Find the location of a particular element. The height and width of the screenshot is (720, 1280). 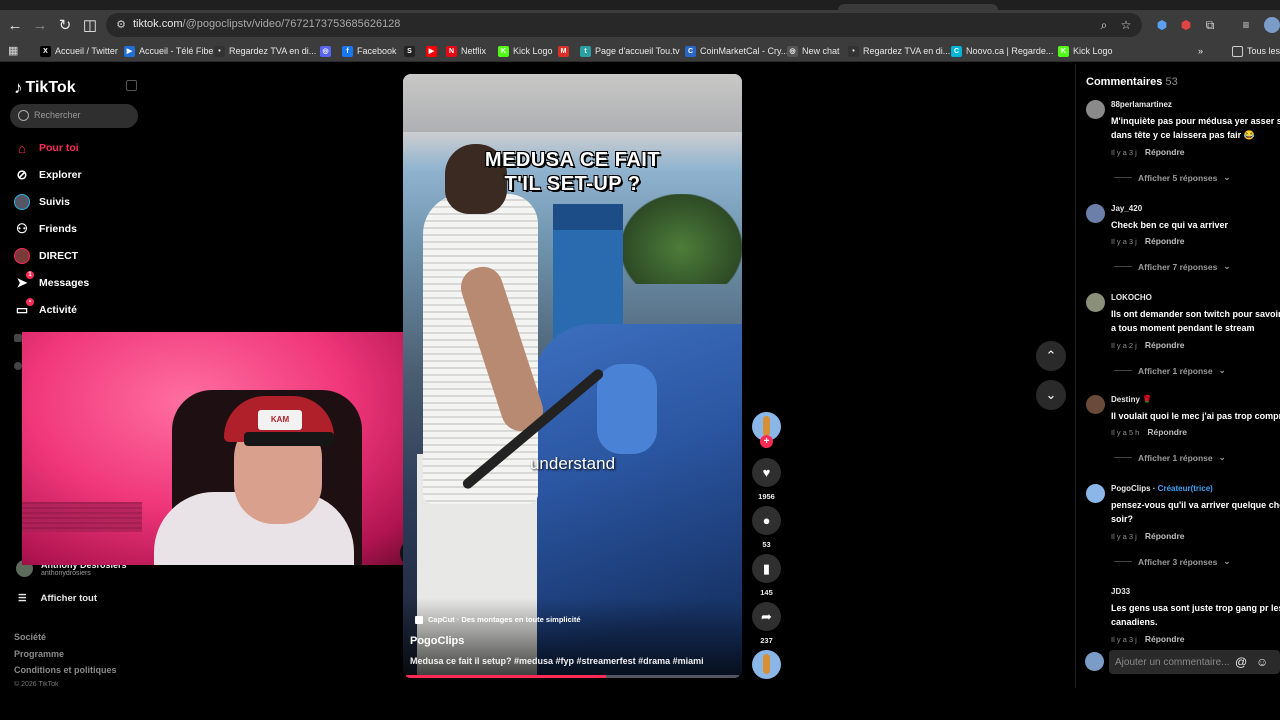

share-button: ➦ 237 is located at coordinates (766, 623).